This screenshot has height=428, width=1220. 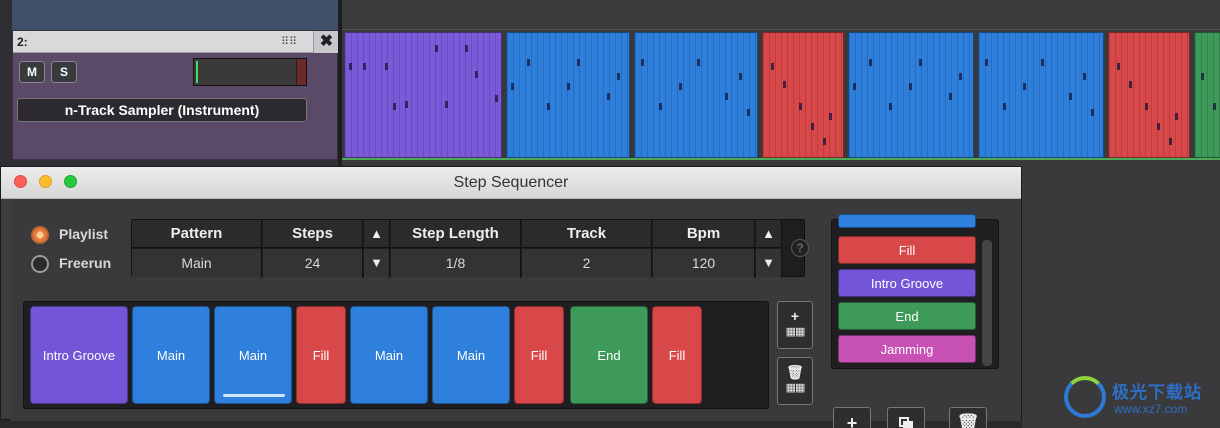 I want to click on volume-marker, so click(x=197, y=72).